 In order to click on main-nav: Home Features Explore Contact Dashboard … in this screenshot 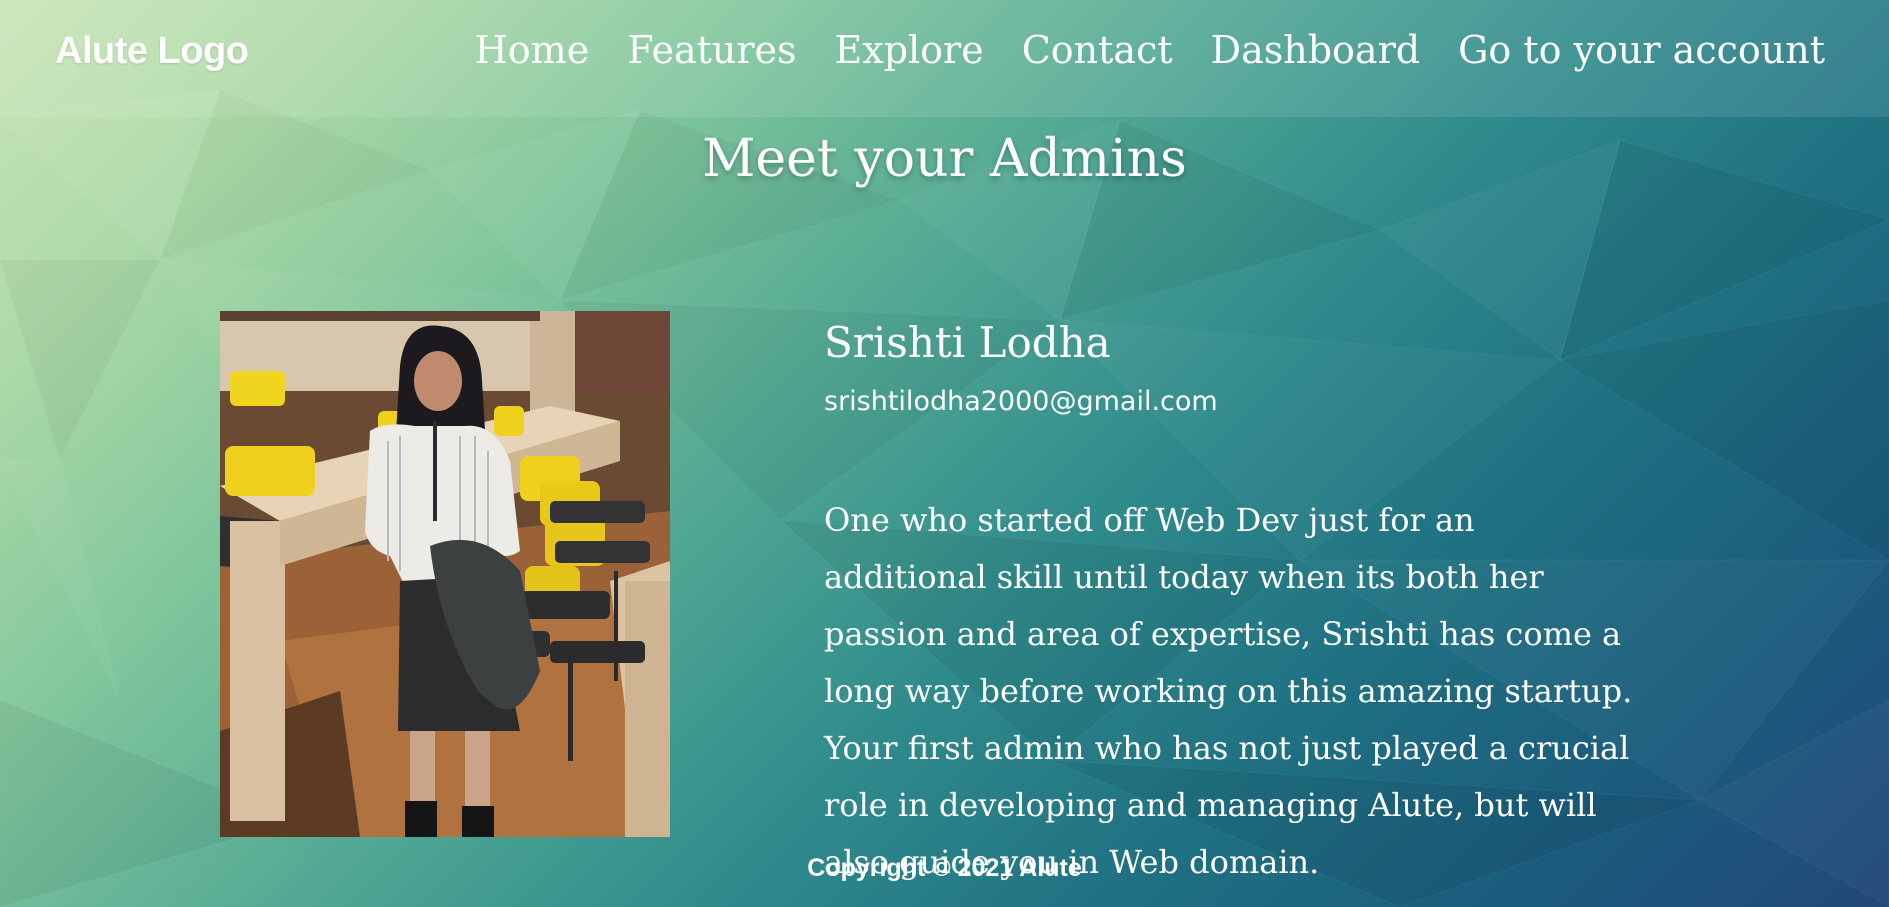, I will do `click(1150, 50)`.